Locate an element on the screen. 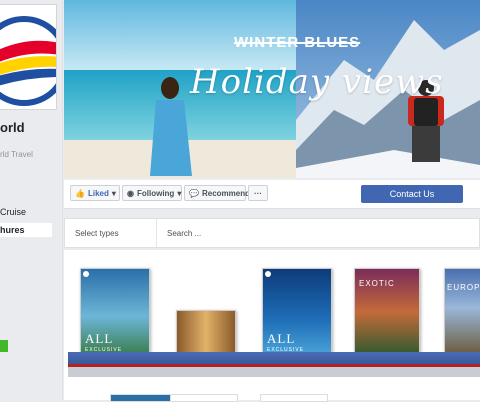  left-sidebar: orld rld Travel Cruise hures is located at coordinates (31, 200).